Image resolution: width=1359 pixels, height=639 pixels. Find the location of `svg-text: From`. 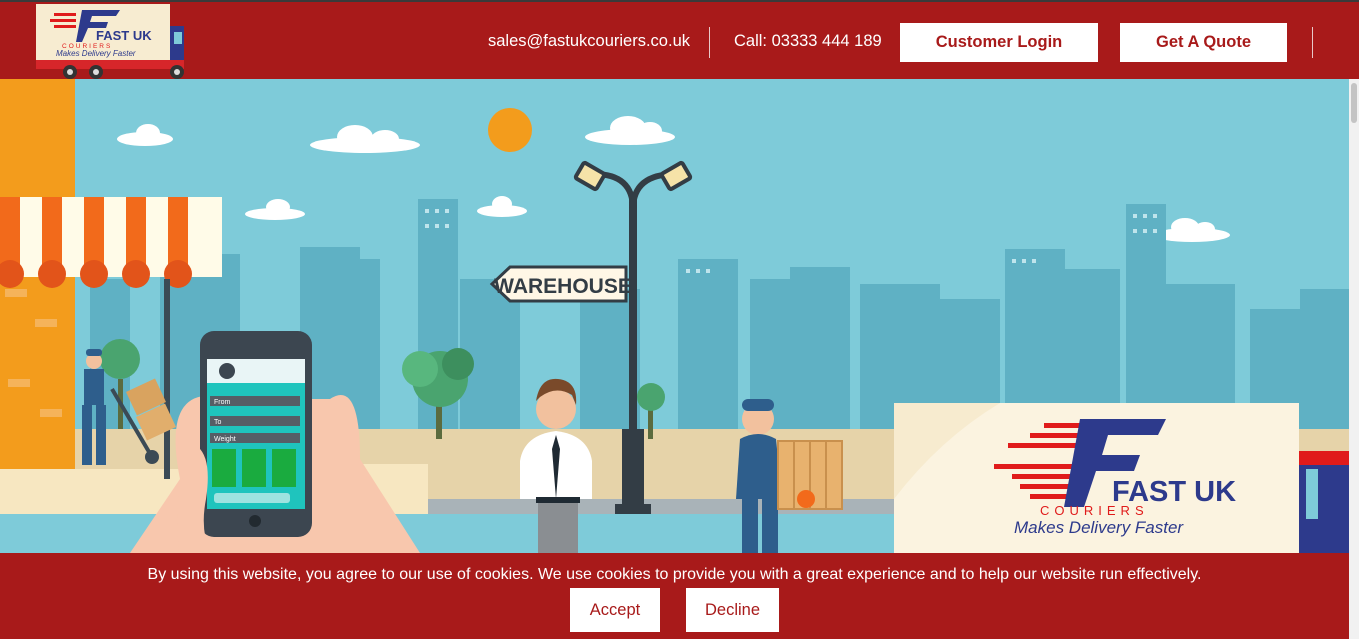

svg-text: From is located at coordinates (222, 402).